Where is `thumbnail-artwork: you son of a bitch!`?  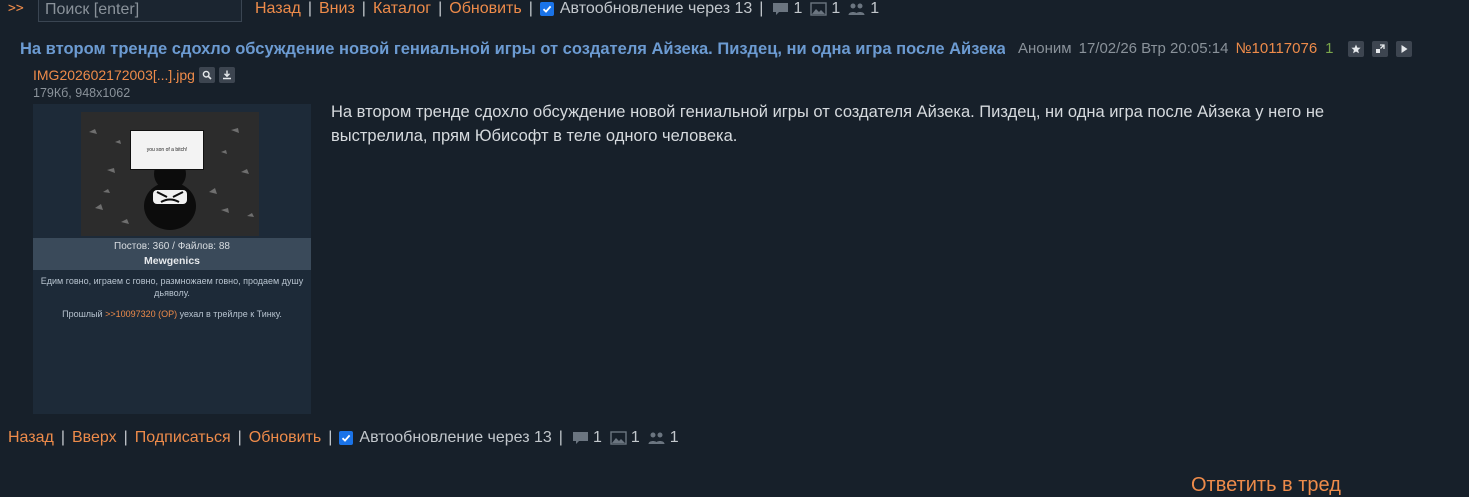
thumbnail-artwork: you son of a bitch! is located at coordinates (170, 174).